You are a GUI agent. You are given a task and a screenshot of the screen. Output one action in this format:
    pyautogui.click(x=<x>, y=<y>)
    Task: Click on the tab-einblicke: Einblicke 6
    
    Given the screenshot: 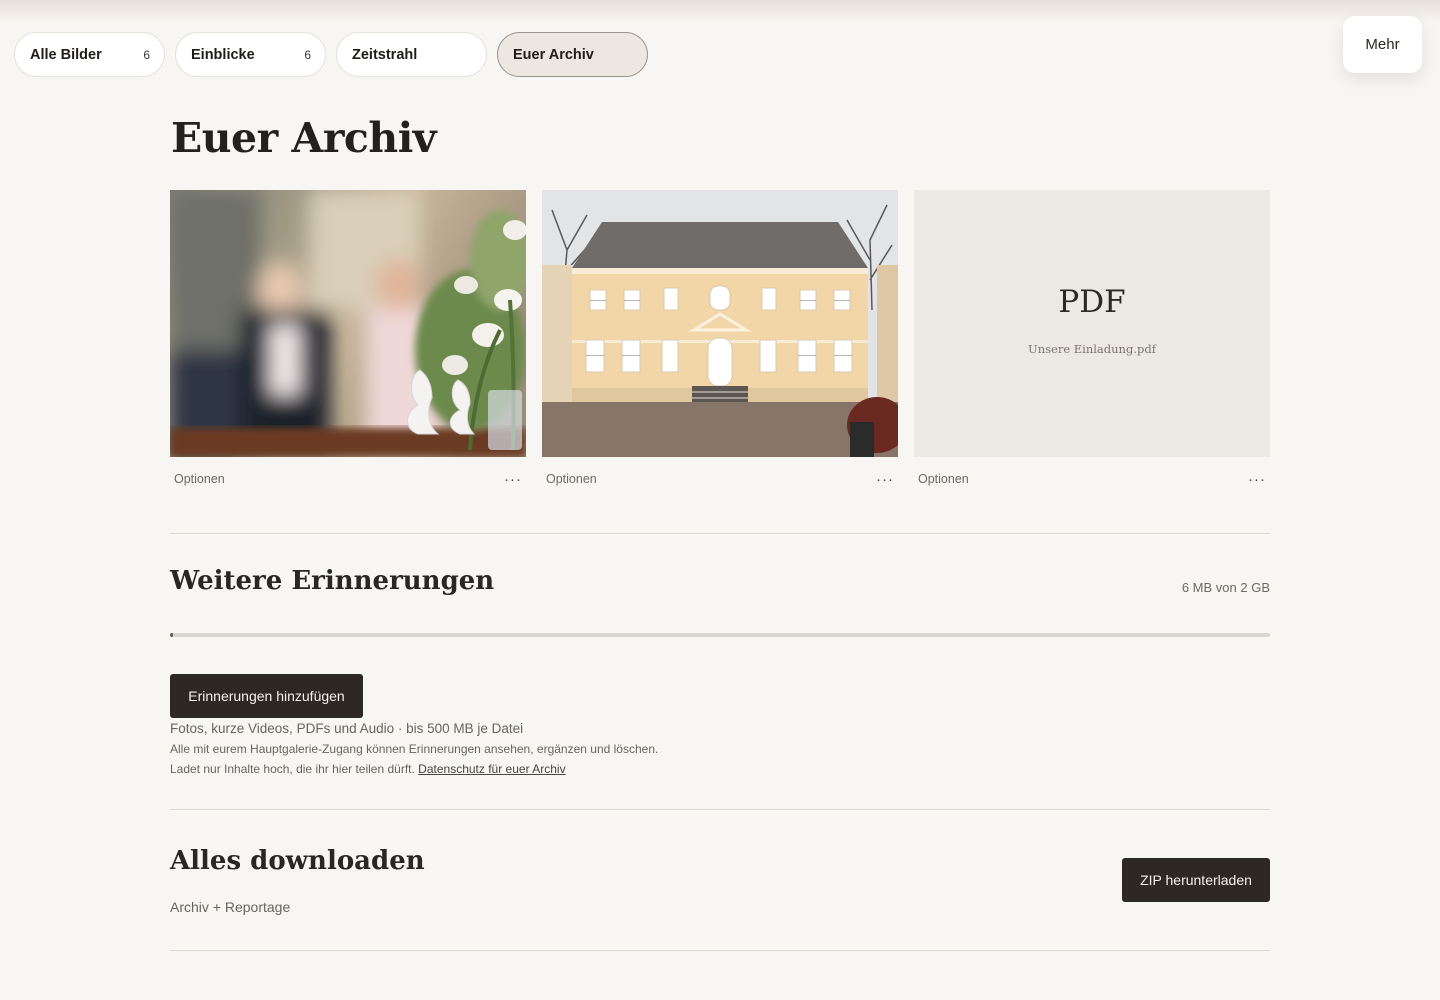 What is the action you would take?
    pyautogui.click(x=250, y=54)
    